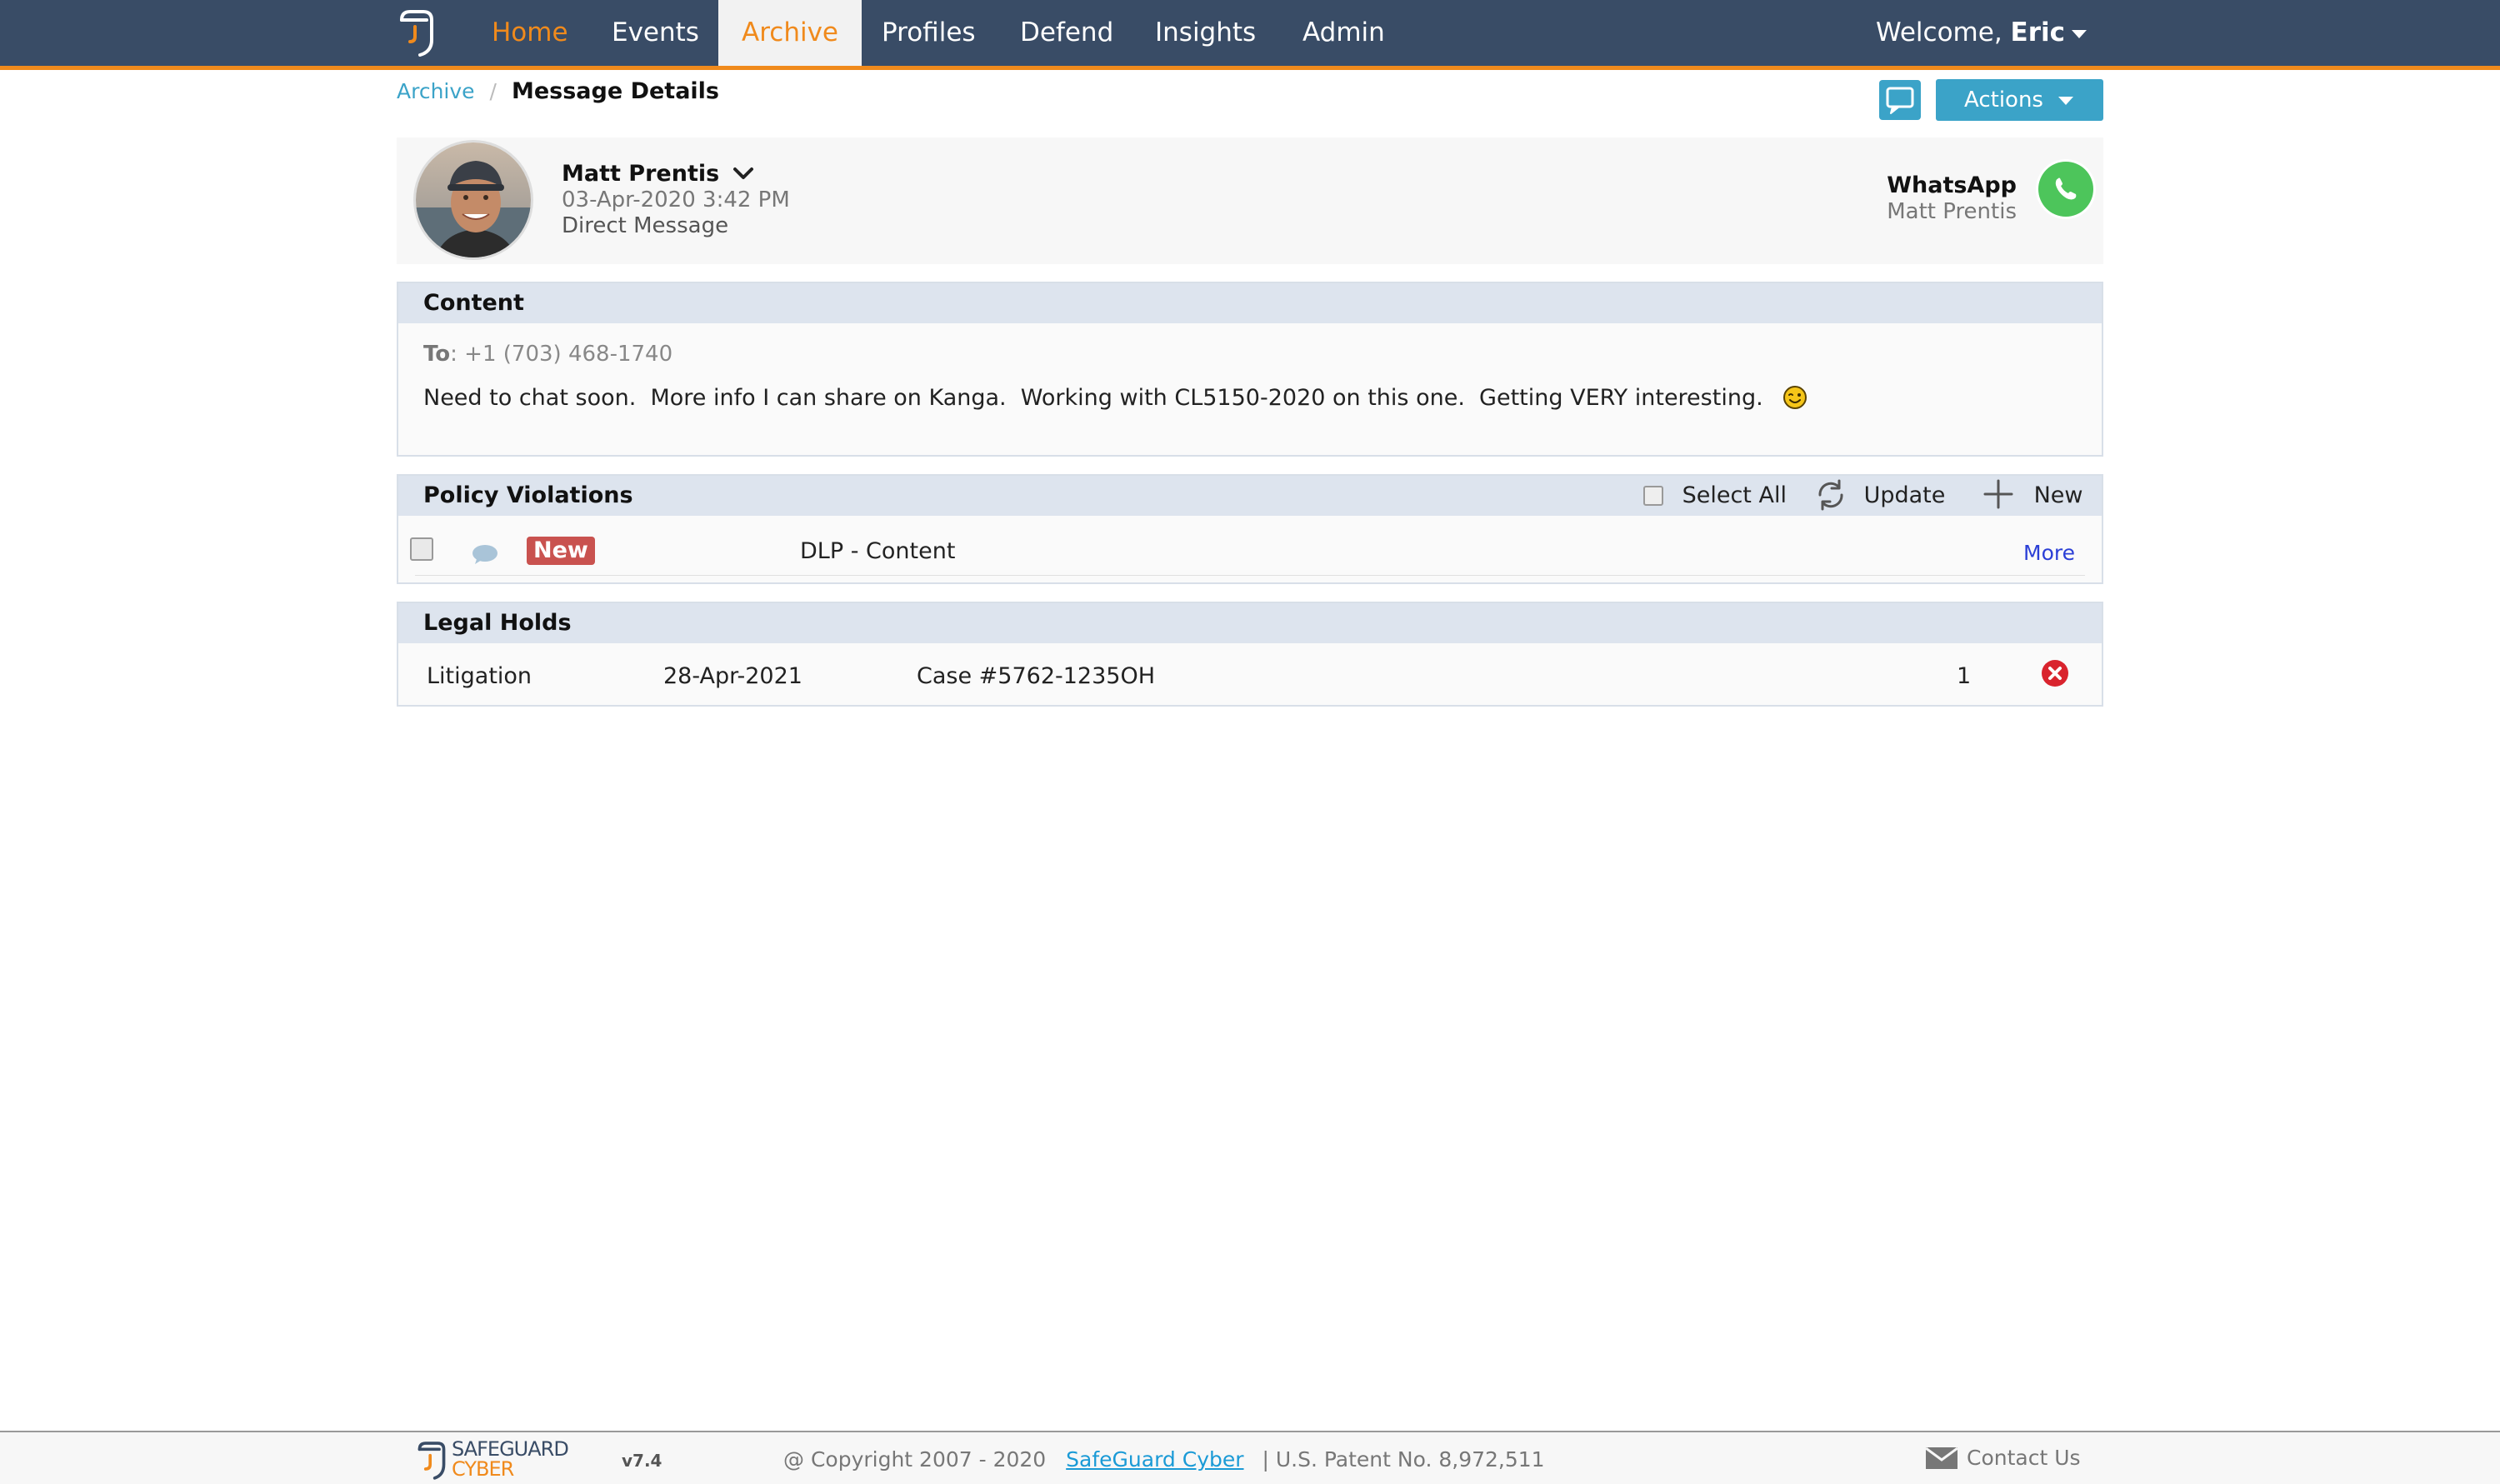 The height and width of the screenshot is (1484, 2500). What do you see at coordinates (878, 551) in the screenshot?
I see `policy-name: DLP - Content` at bounding box center [878, 551].